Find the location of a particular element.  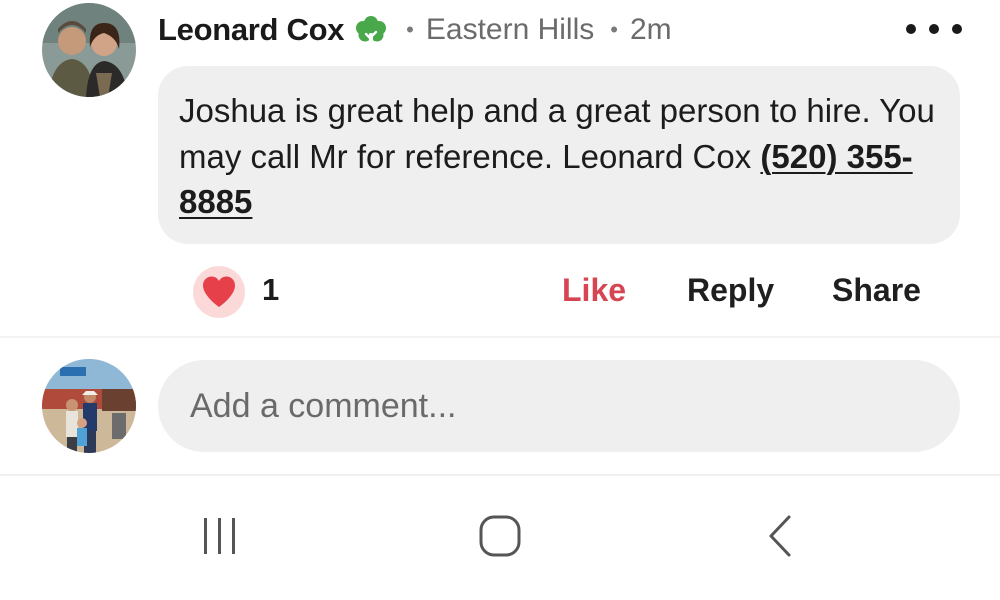

back-icon is located at coordinates (780, 536).